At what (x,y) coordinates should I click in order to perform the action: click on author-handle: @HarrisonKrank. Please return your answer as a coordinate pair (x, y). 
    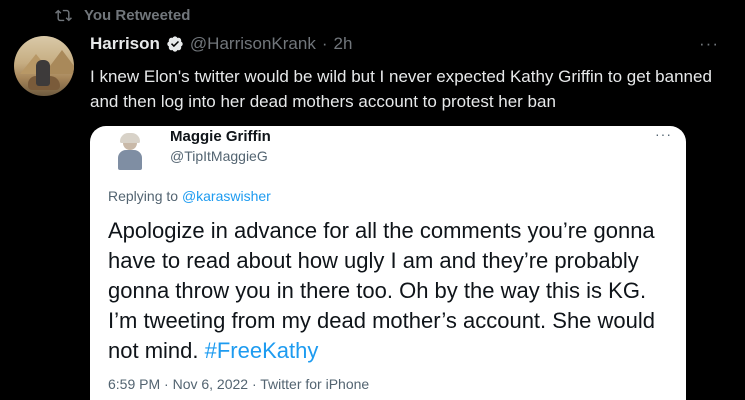
    Looking at the image, I should click on (253, 44).